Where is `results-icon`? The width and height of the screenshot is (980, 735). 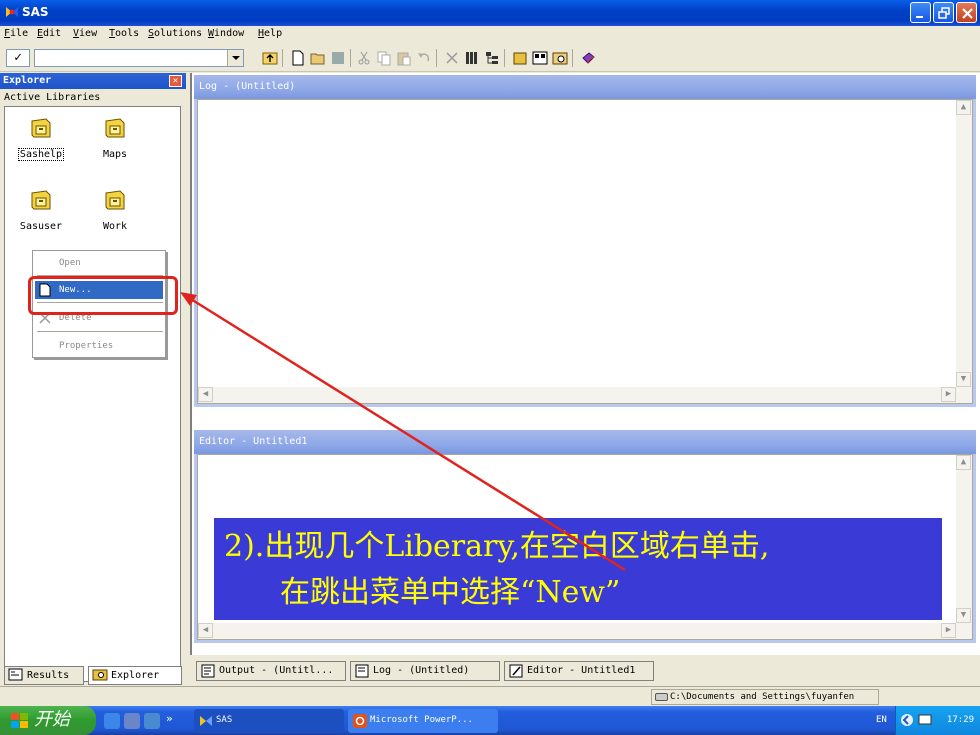 results-icon is located at coordinates (15, 674).